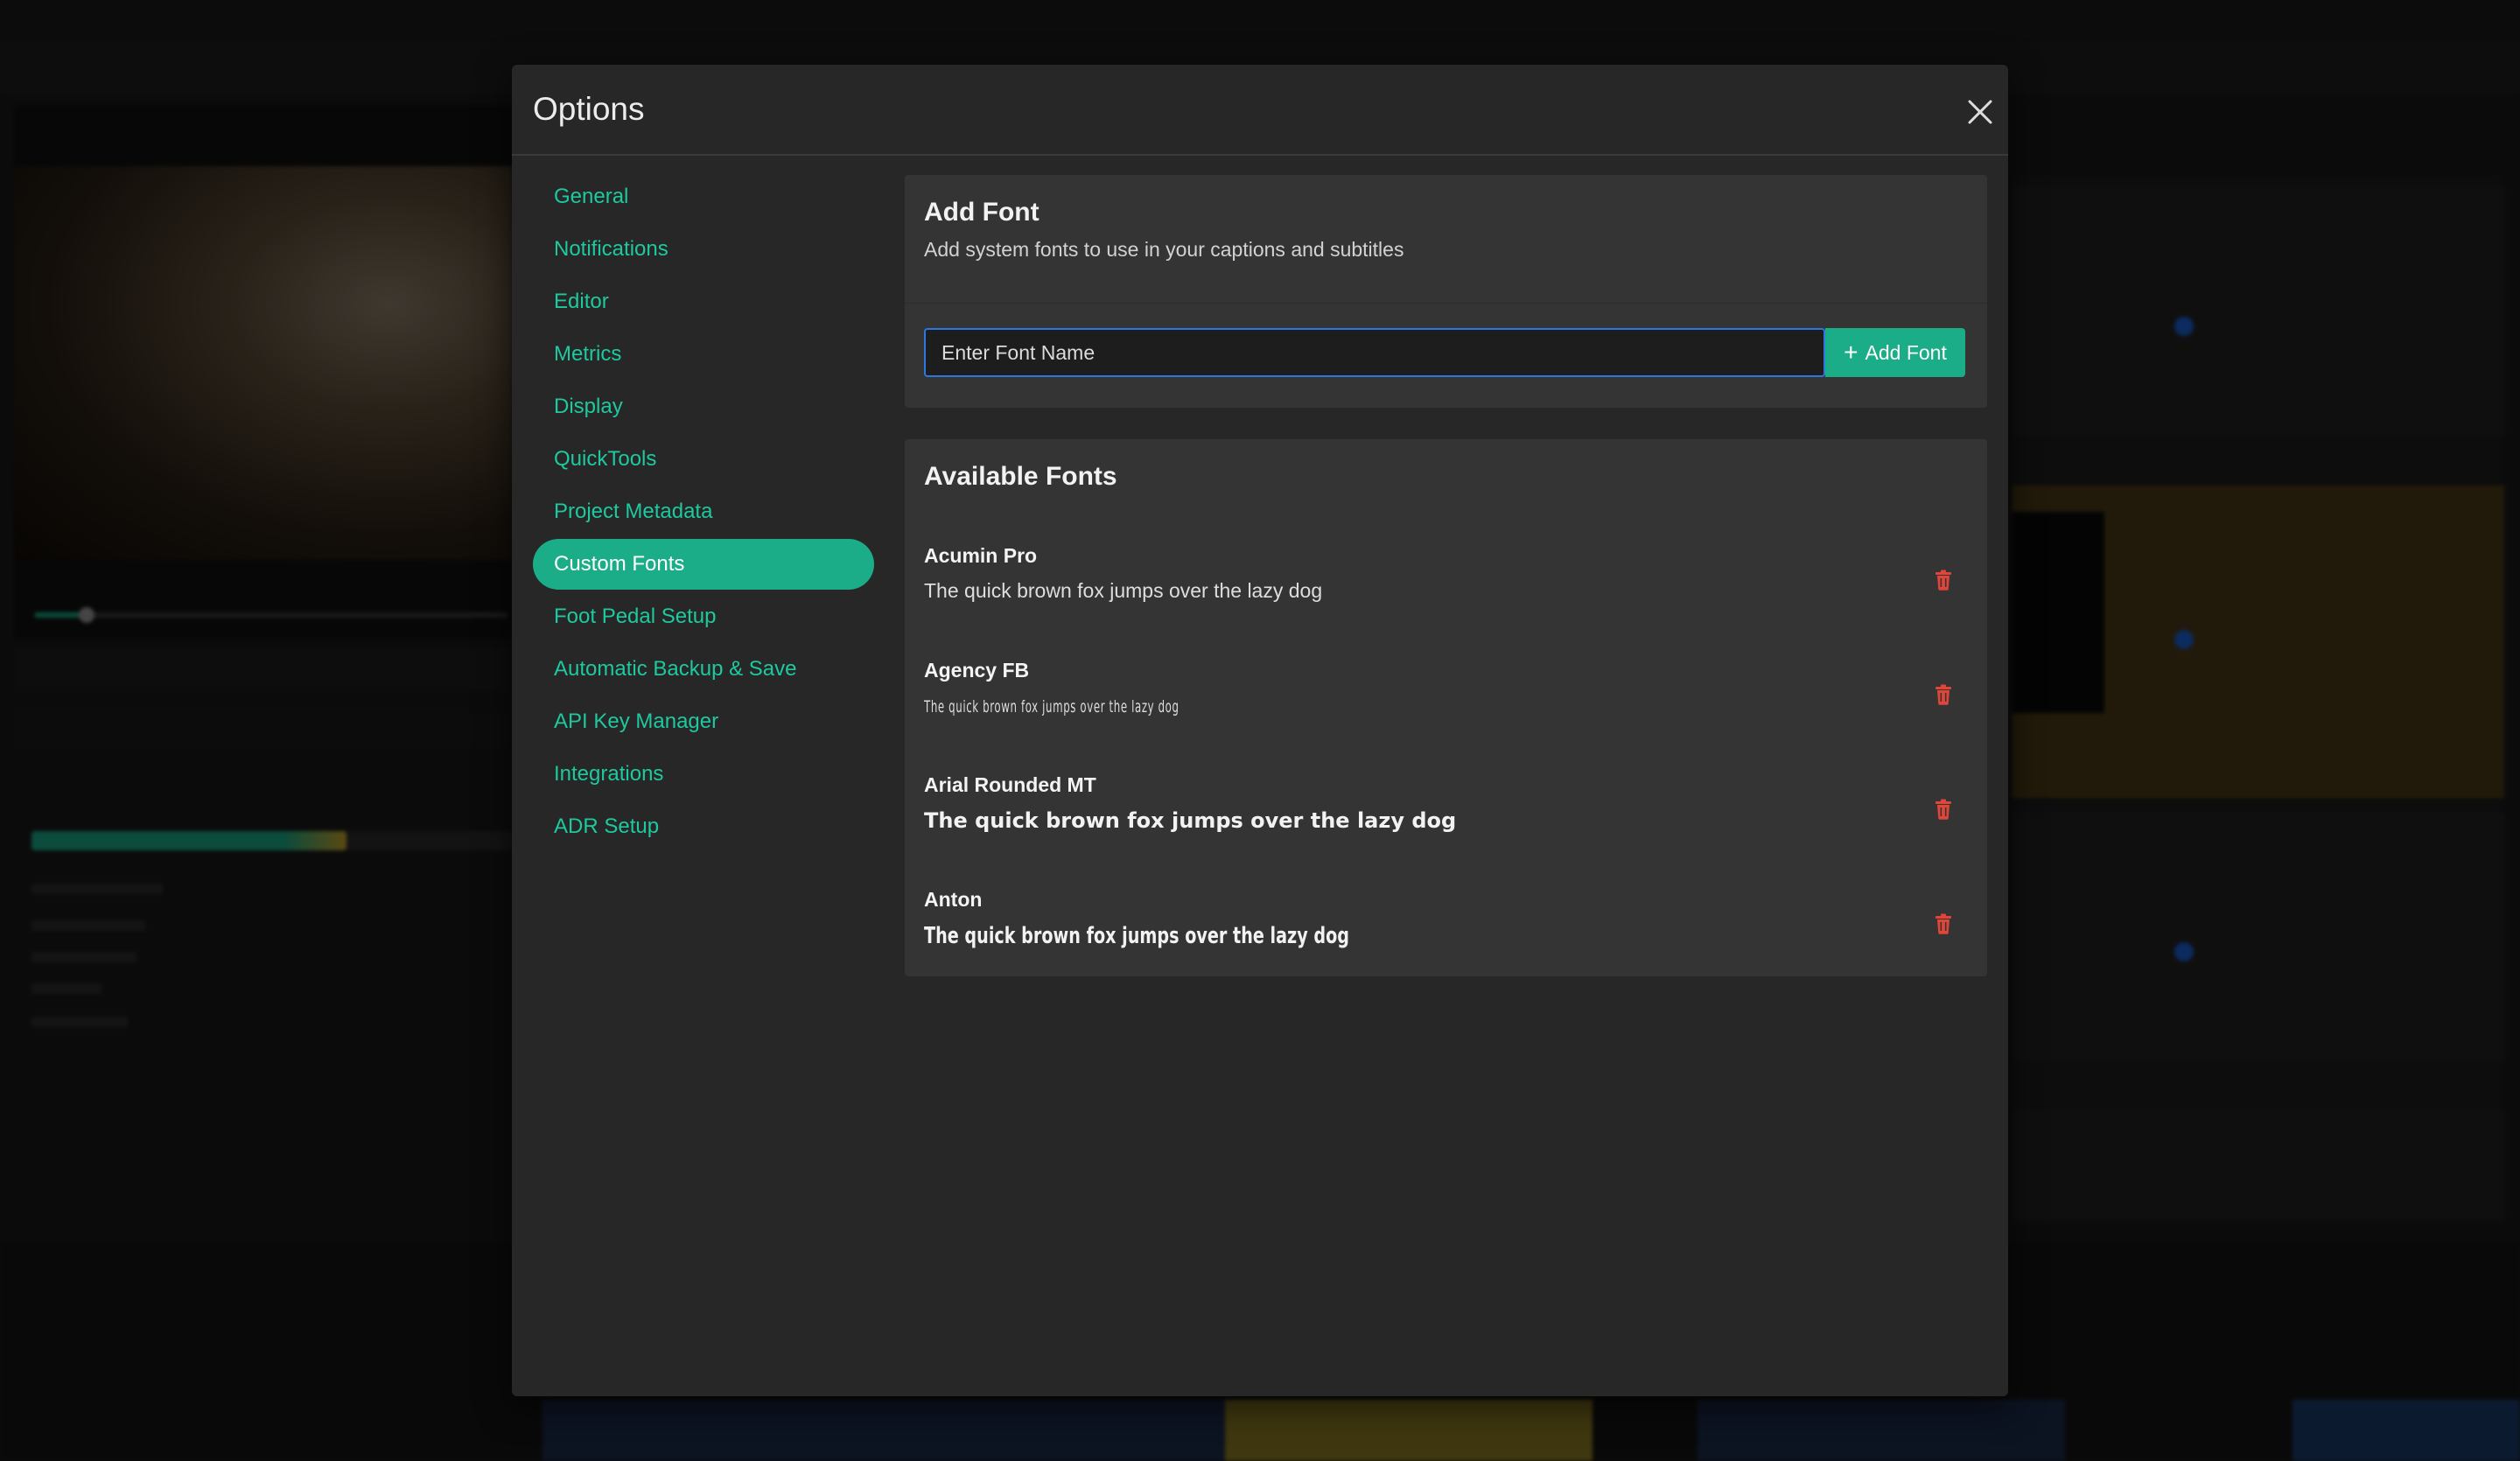 This screenshot has width=2520, height=1461. I want to click on sidebar-item-label: Automatic Backup & Save, so click(675, 669).